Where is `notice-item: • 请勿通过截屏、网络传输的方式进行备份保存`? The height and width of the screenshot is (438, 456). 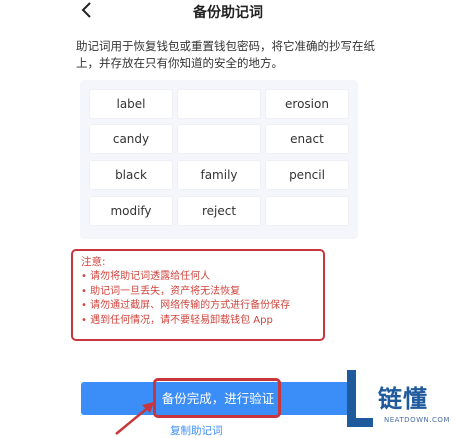
notice-item: • 请勿通过截屏、网络传输的方式进行备份保存 is located at coordinates (186, 305).